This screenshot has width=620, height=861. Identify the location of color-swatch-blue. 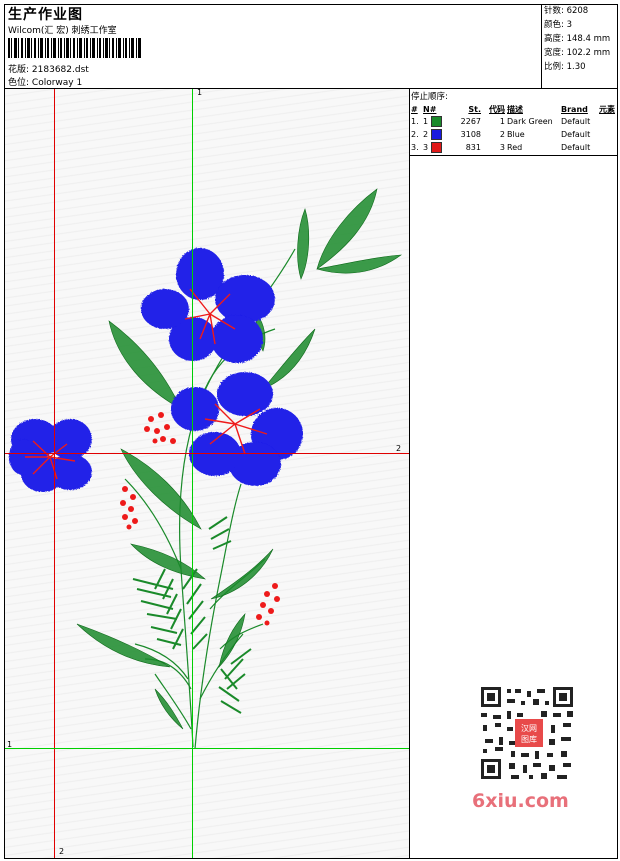
(436, 134).